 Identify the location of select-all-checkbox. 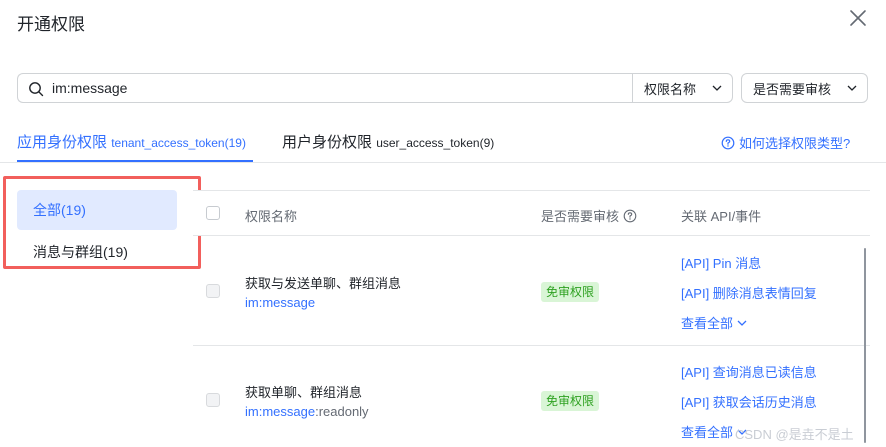
(213, 213).